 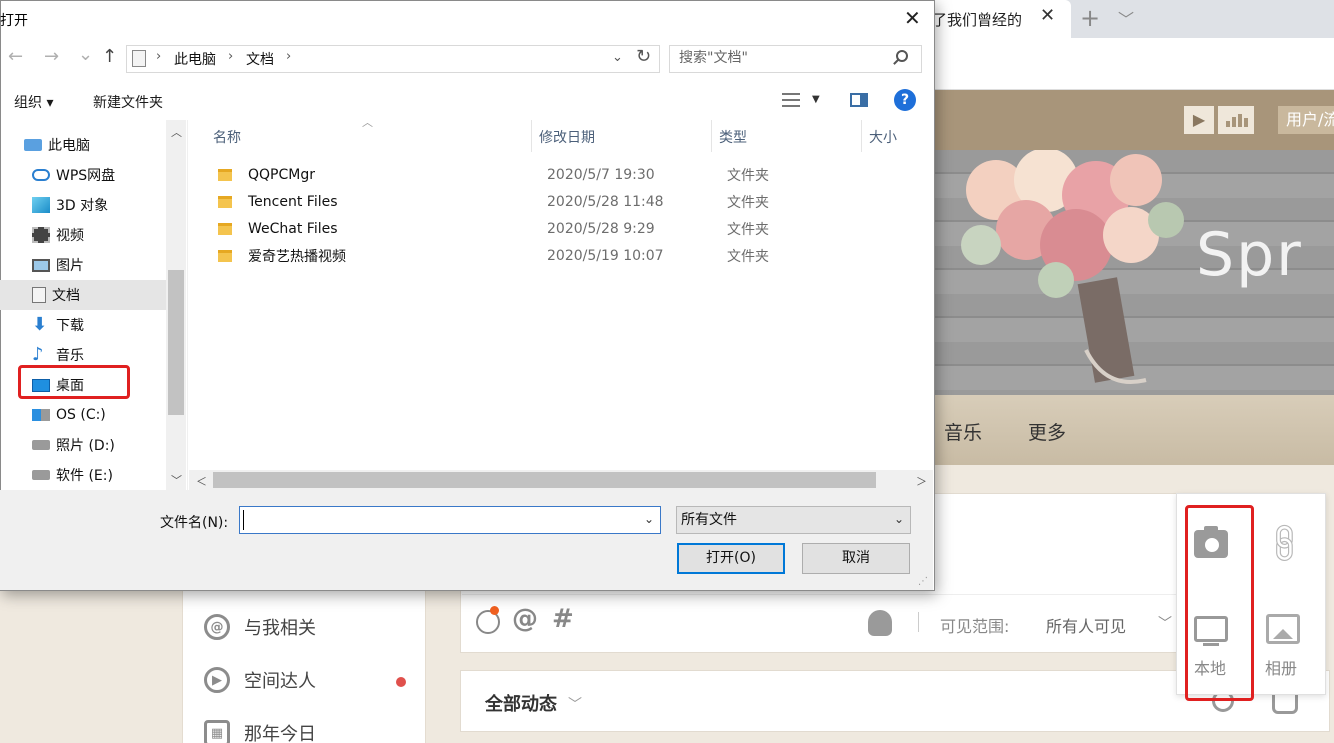 I want to click on back-arrow-icon: ←, so click(x=15, y=56).